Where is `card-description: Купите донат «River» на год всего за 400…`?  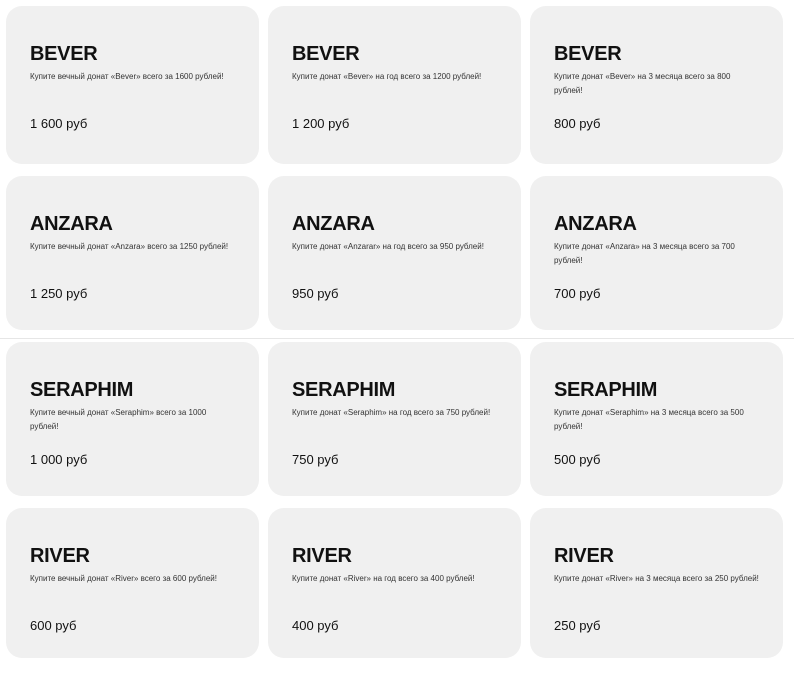 card-description: Купите донат «River» на год всего за 400… is located at coordinates (383, 578).